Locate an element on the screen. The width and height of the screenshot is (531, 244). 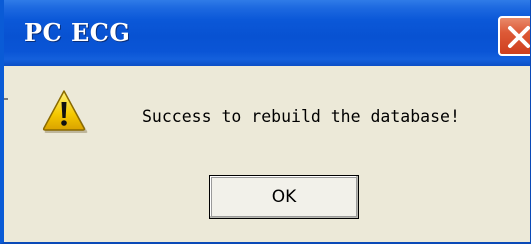
ok-button: OK is located at coordinates (284, 197).